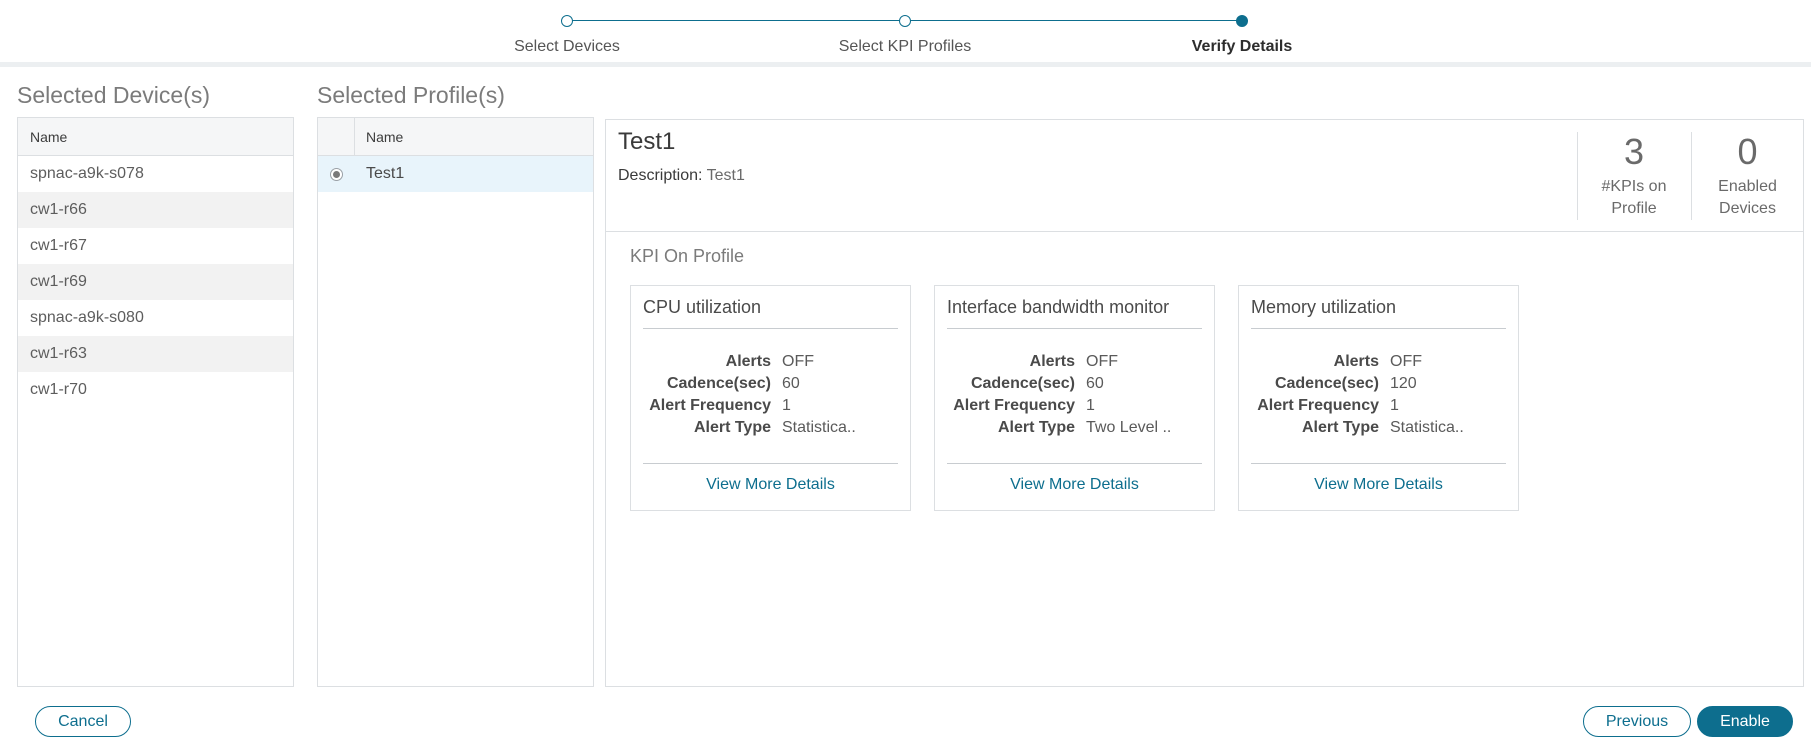 This screenshot has width=1811, height=744. I want to click on enabled-devices-stat: 0 Enabled Devices, so click(1747, 176).